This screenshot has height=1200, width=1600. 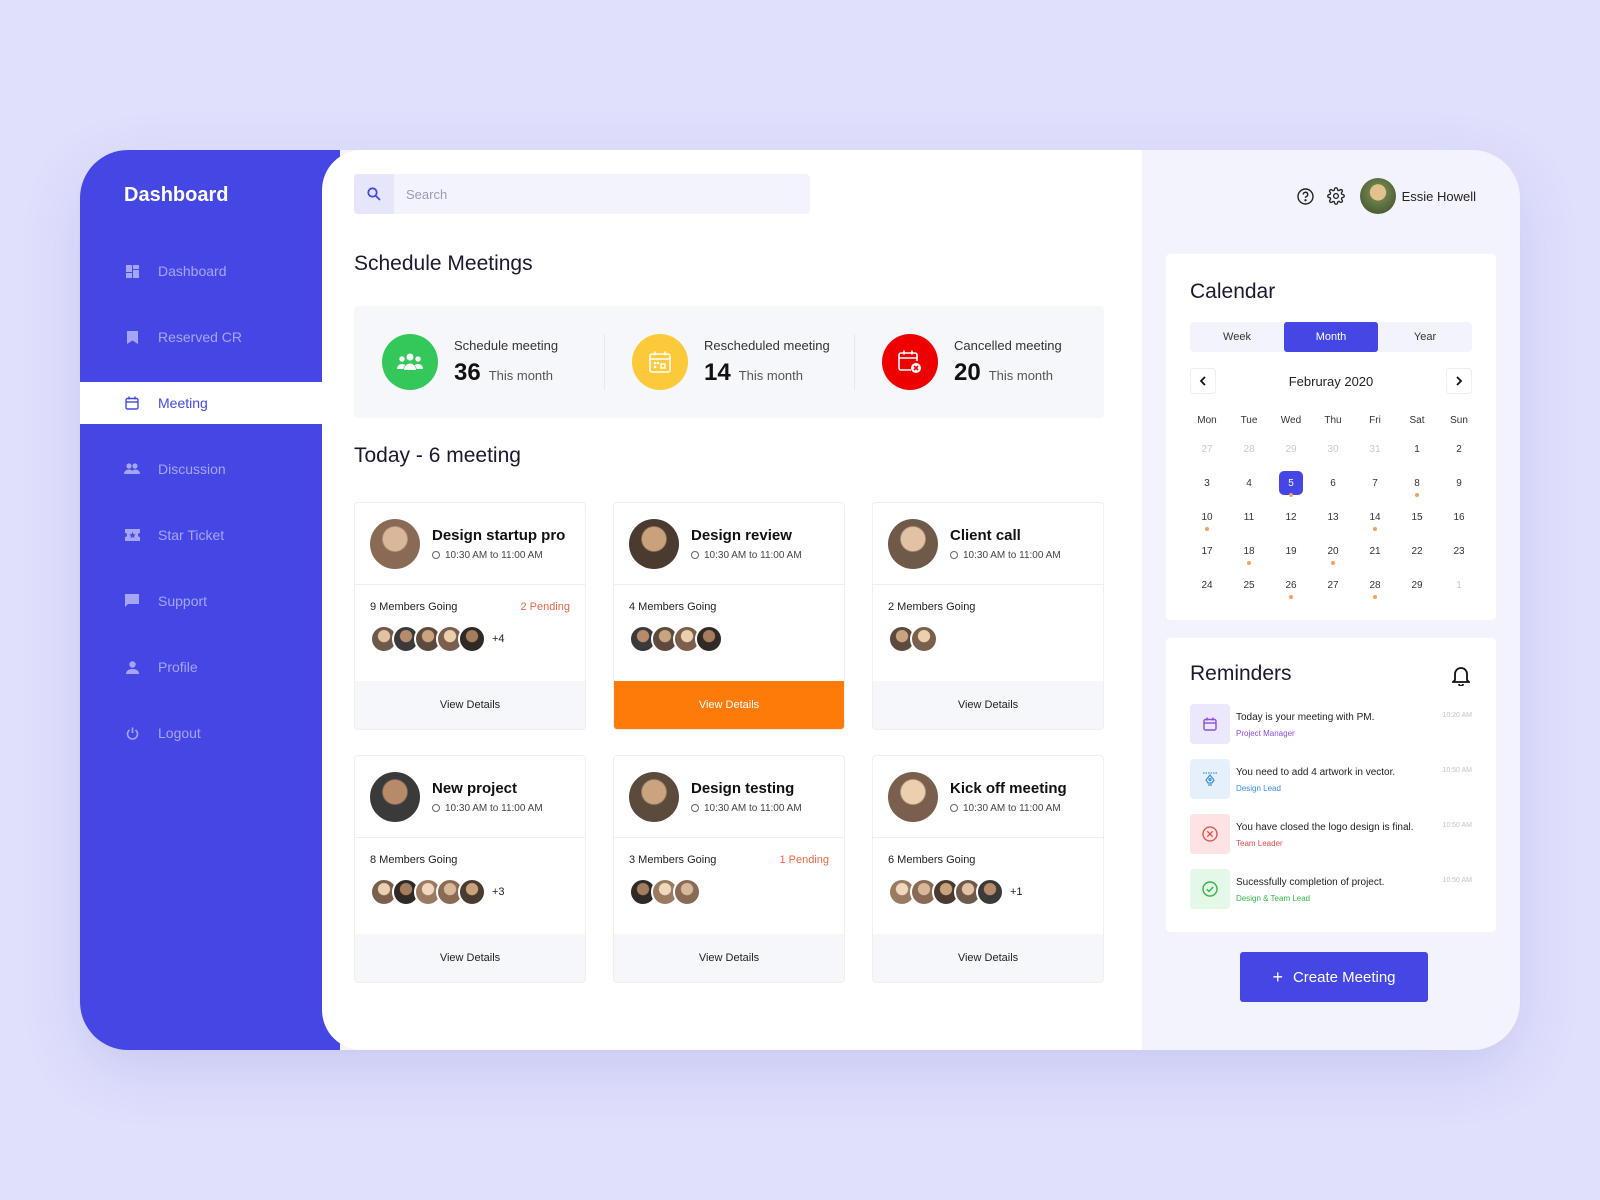 I want to click on calendar-day: 16, so click(x=1459, y=517).